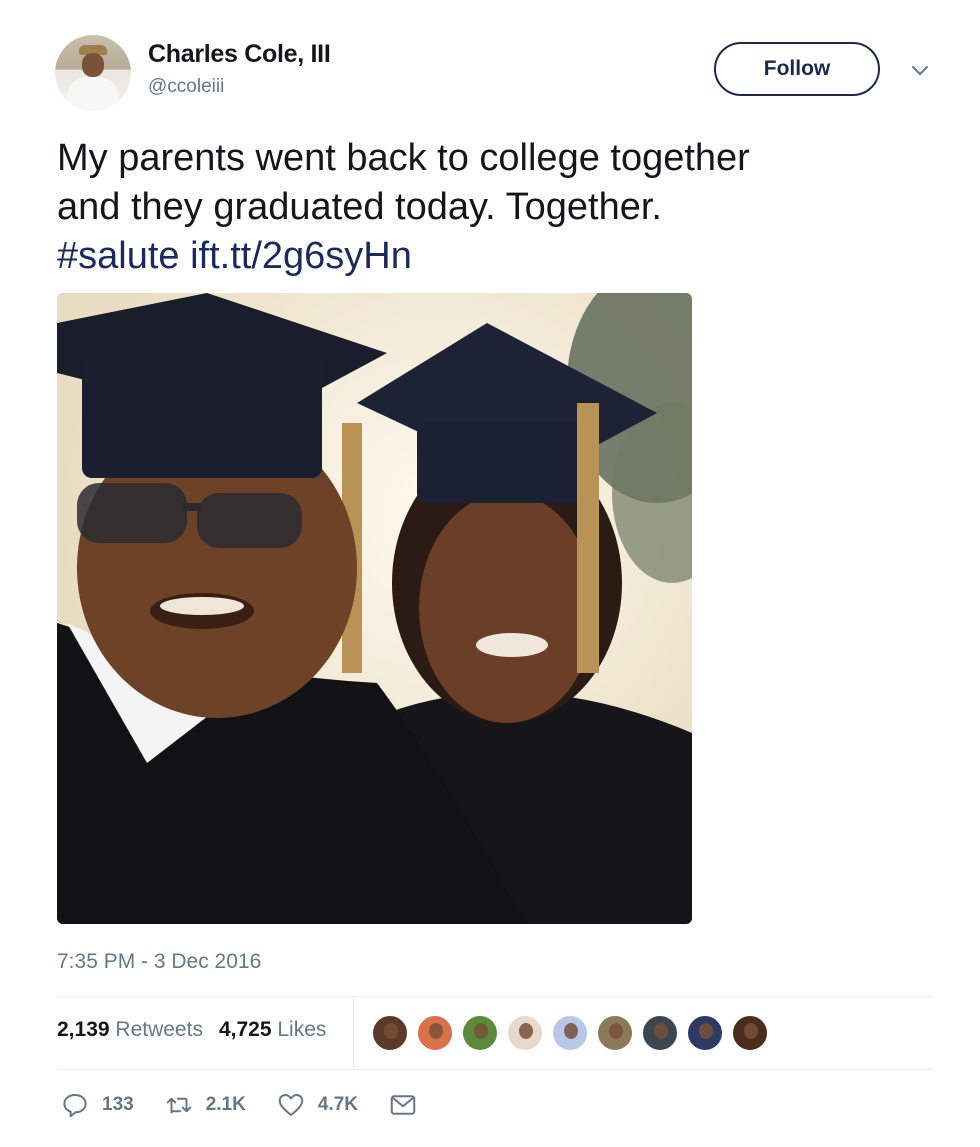  What do you see at coordinates (159, 1029) in the screenshot?
I see `retweets-label: Retweets` at bounding box center [159, 1029].